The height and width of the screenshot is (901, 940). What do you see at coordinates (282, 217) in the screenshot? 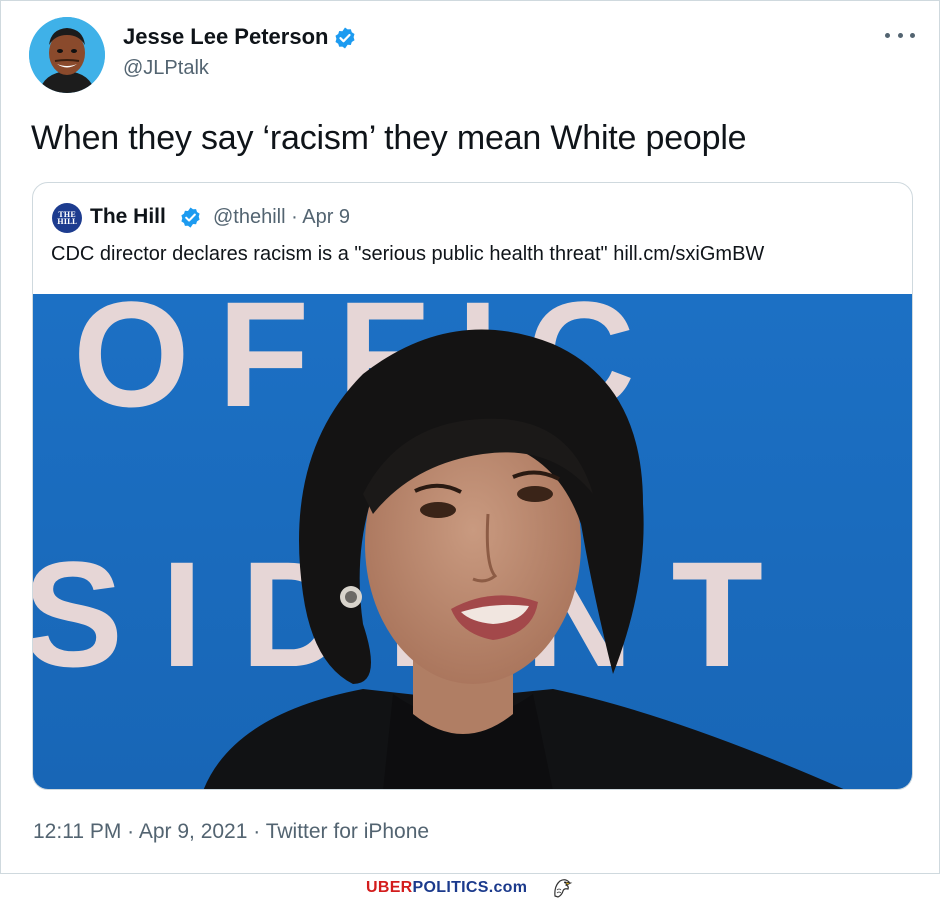
I see `quoted-handle-date: @thehill · Apr 9` at bounding box center [282, 217].